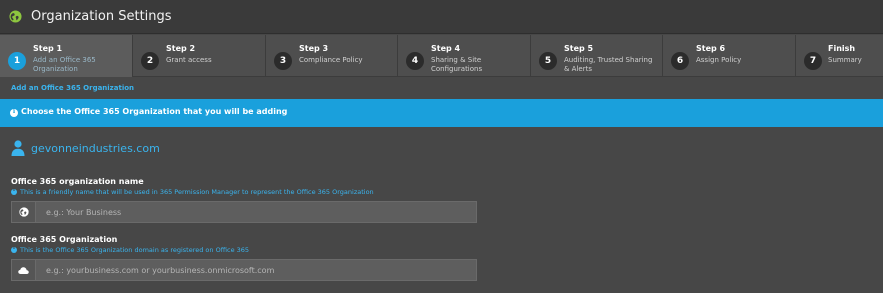 This screenshot has width=883, height=293. What do you see at coordinates (457, 64) in the screenshot?
I see `step-description: Sharing & Site Configurations` at bounding box center [457, 64].